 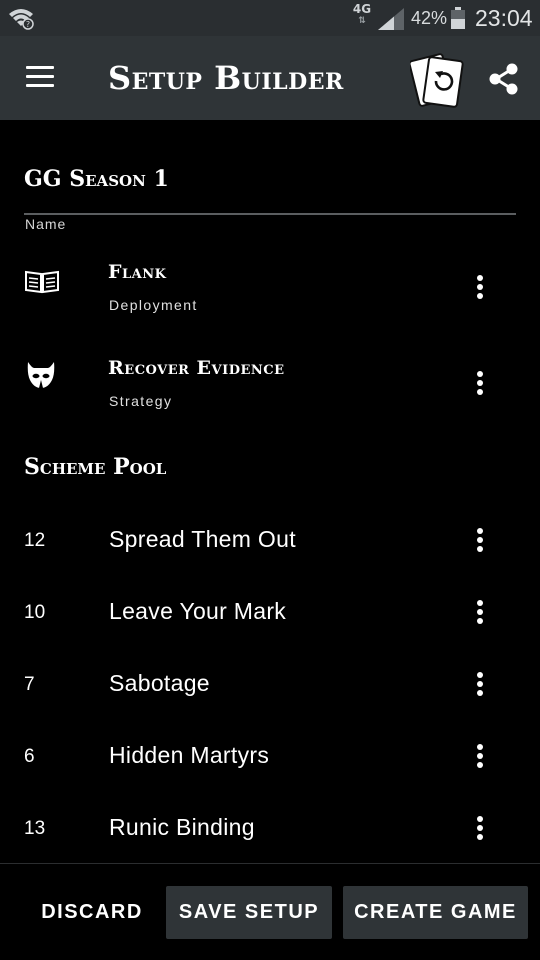 What do you see at coordinates (196, 368) in the screenshot?
I see `strategy-title: Recover Evidence` at bounding box center [196, 368].